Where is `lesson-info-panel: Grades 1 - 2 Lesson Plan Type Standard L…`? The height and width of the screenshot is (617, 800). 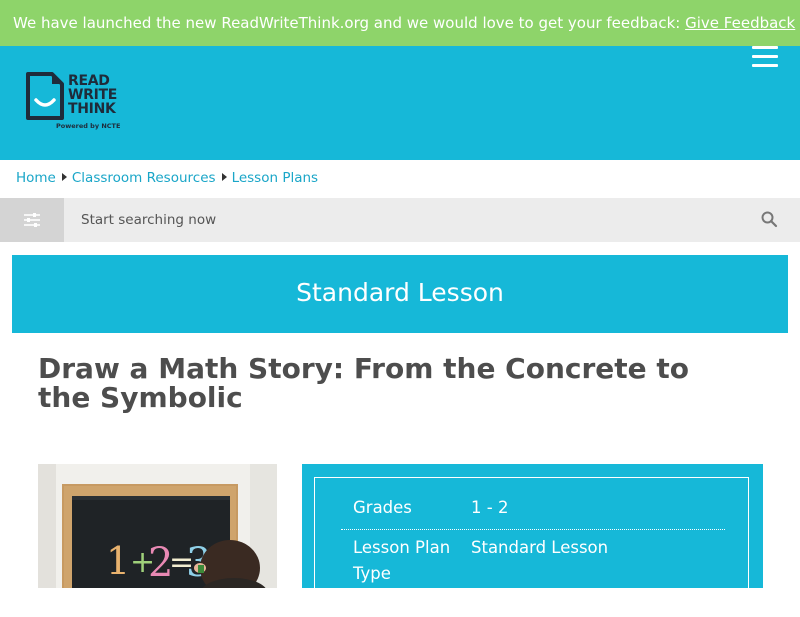 lesson-info-panel: Grades 1 - 2 Lesson Plan Type Standard L… is located at coordinates (532, 540).